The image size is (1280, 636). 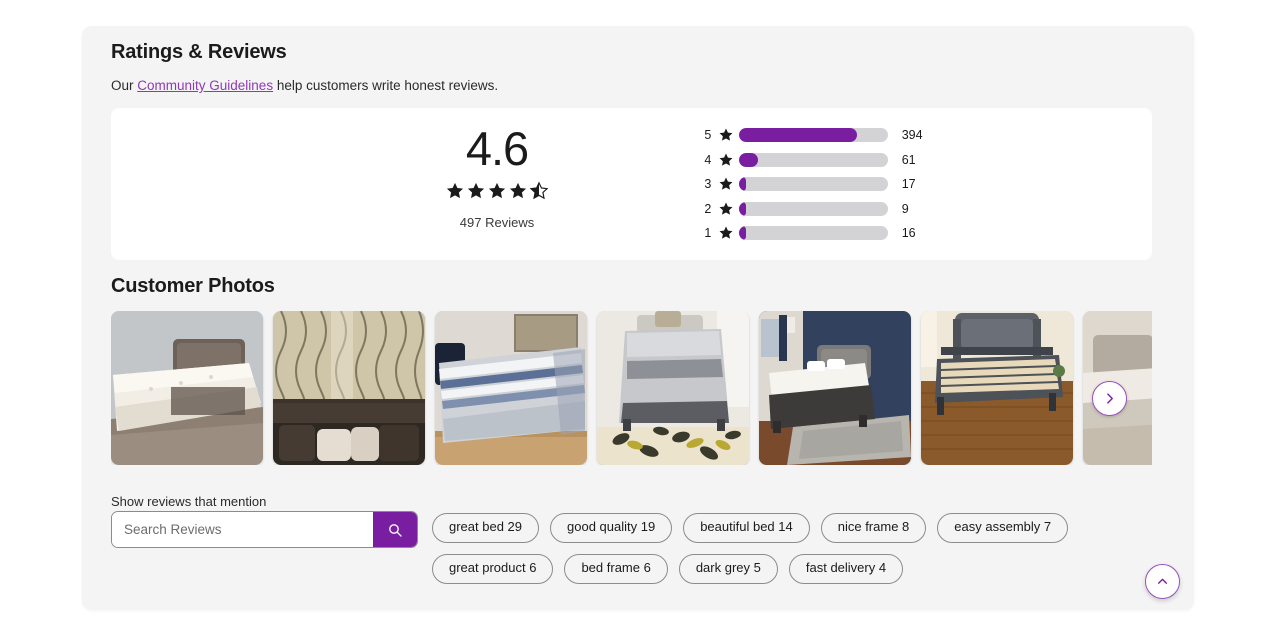 I want to click on scroll-to-top-button, so click(x=1162, y=581).